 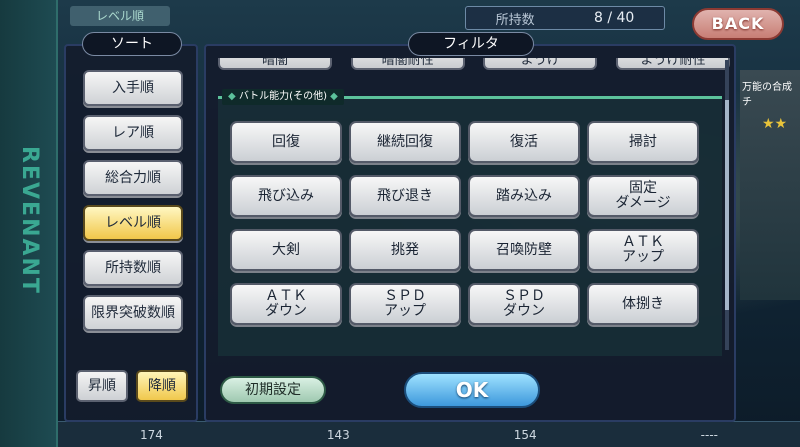 What do you see at coordinates (133, 268) in the screenshot?
I see `sort-owned-count-button: 所持数順` at bounding box center [133, 268].